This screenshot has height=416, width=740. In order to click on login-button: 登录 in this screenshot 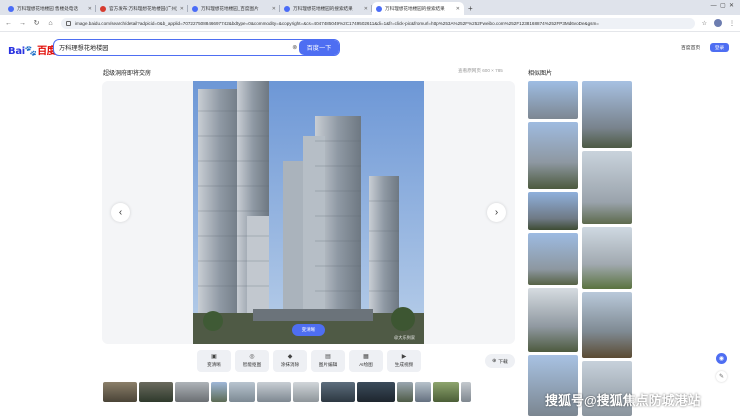, I will do `click(719, 47)`.